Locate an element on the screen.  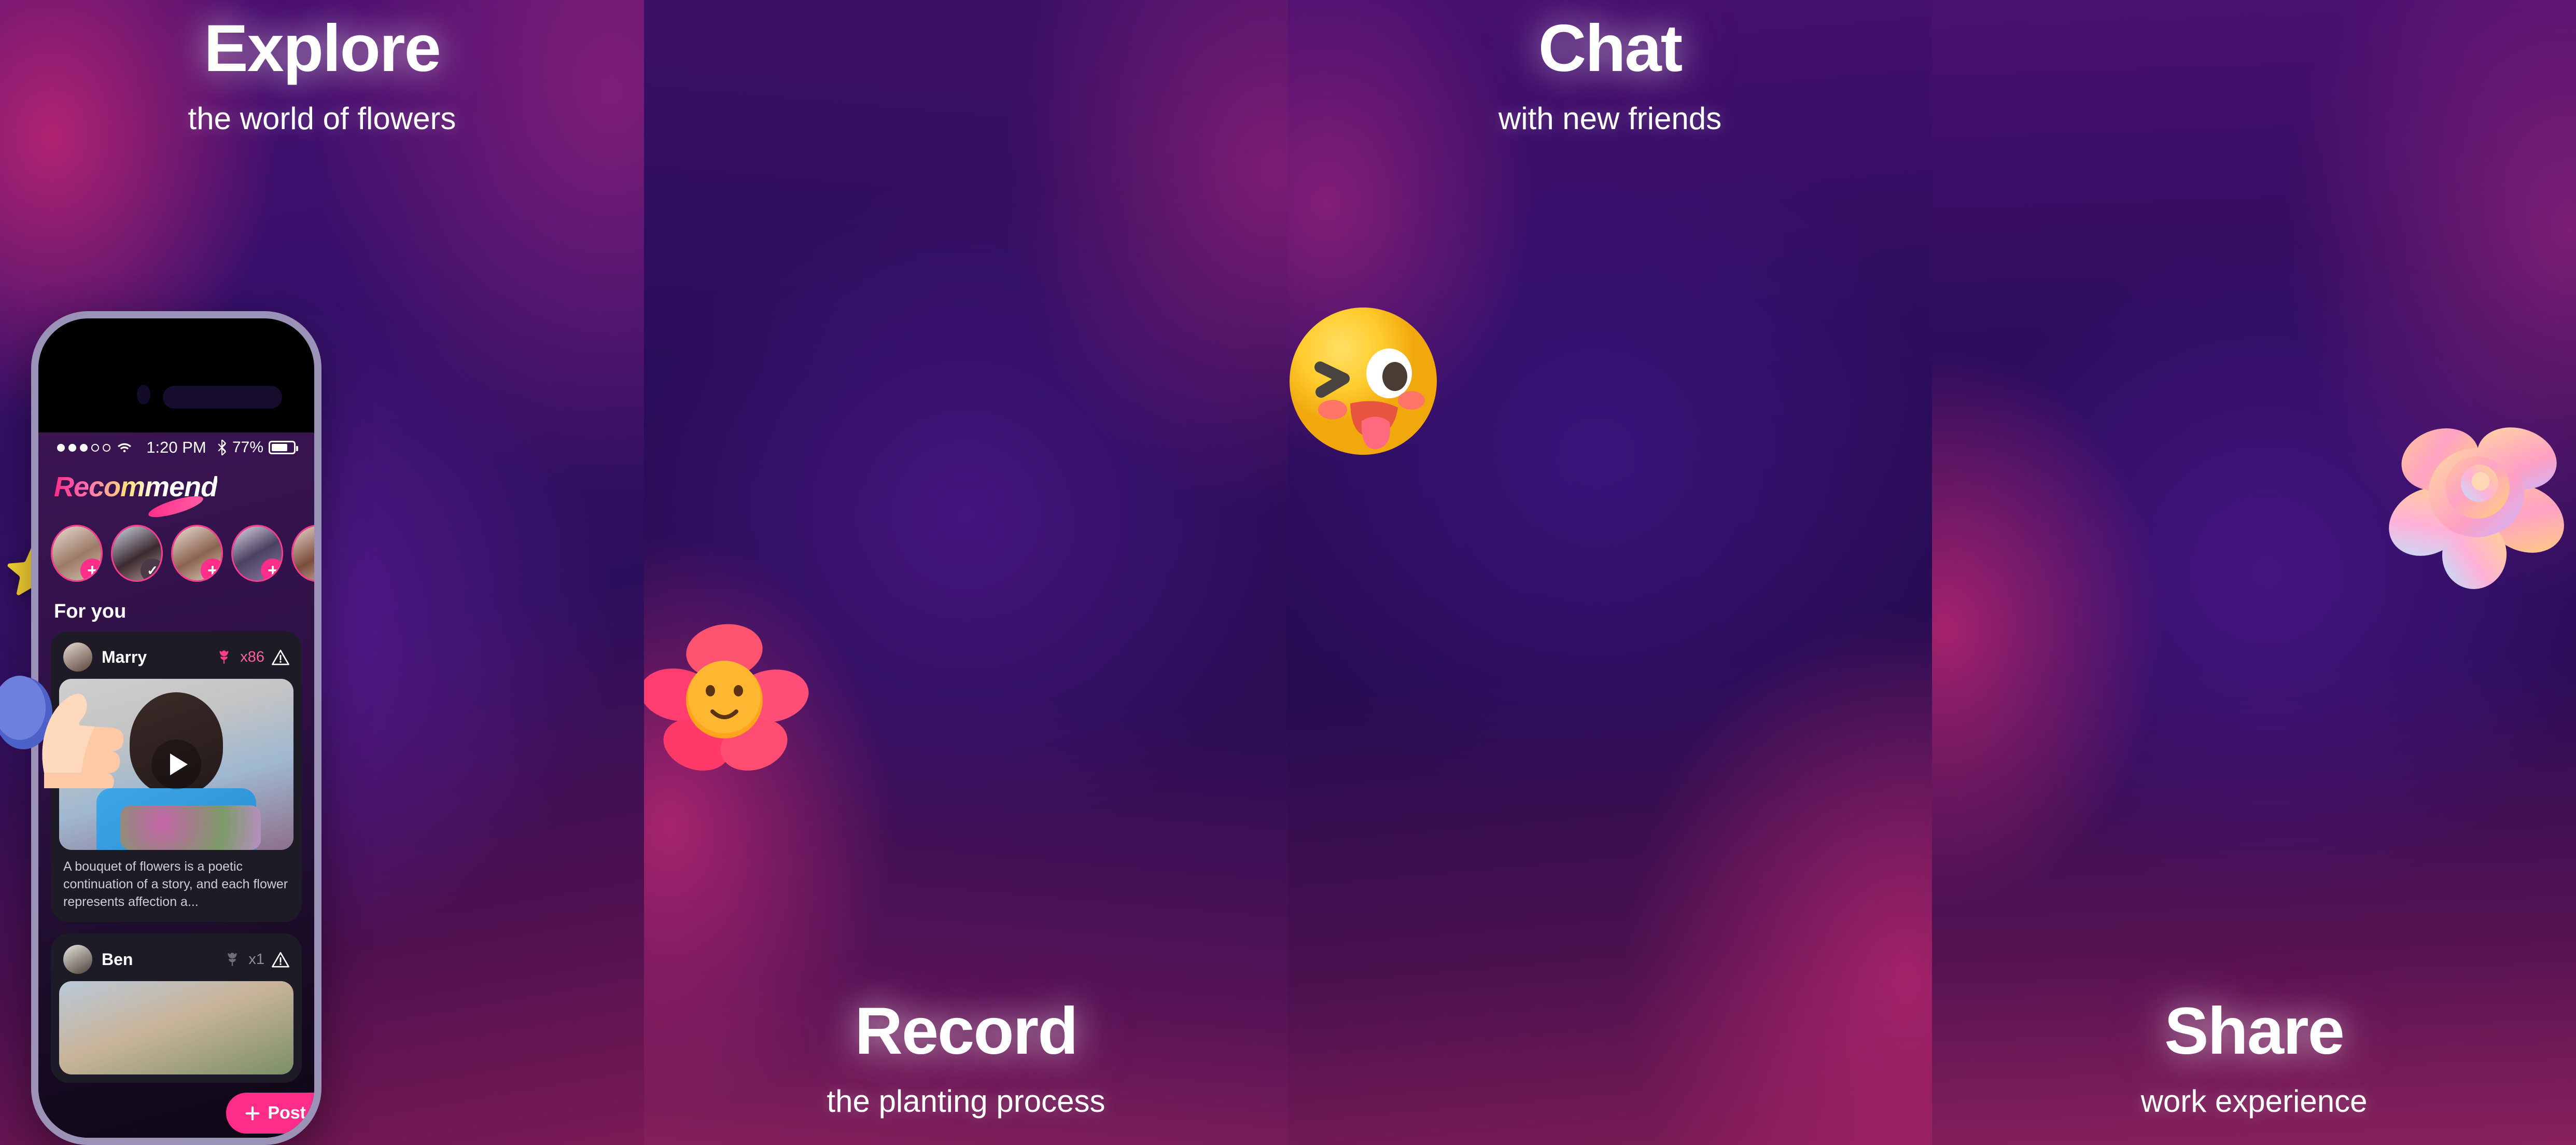
battery-icon is located at coordinates (283, 447).